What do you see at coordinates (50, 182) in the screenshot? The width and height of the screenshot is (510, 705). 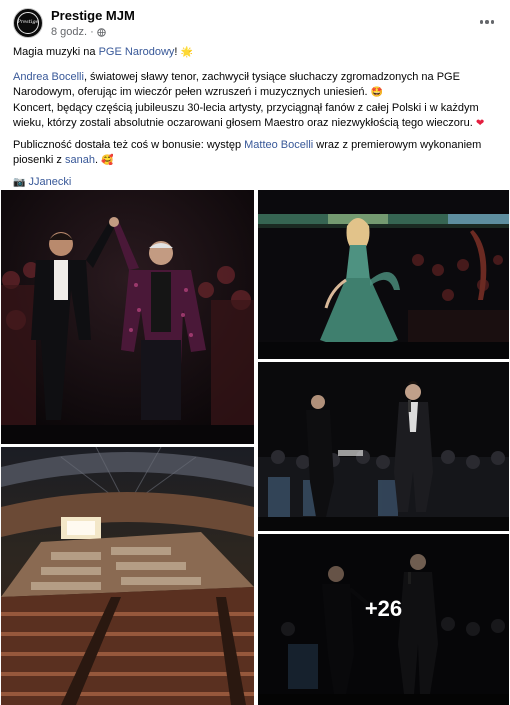 I see `jjanecki-link: JJanecki` at bounding box center [50, 182].